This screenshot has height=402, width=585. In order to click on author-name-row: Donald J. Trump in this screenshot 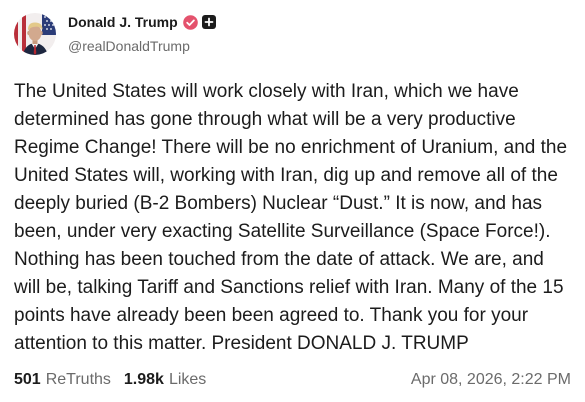, I will do `click(142, 22)`.